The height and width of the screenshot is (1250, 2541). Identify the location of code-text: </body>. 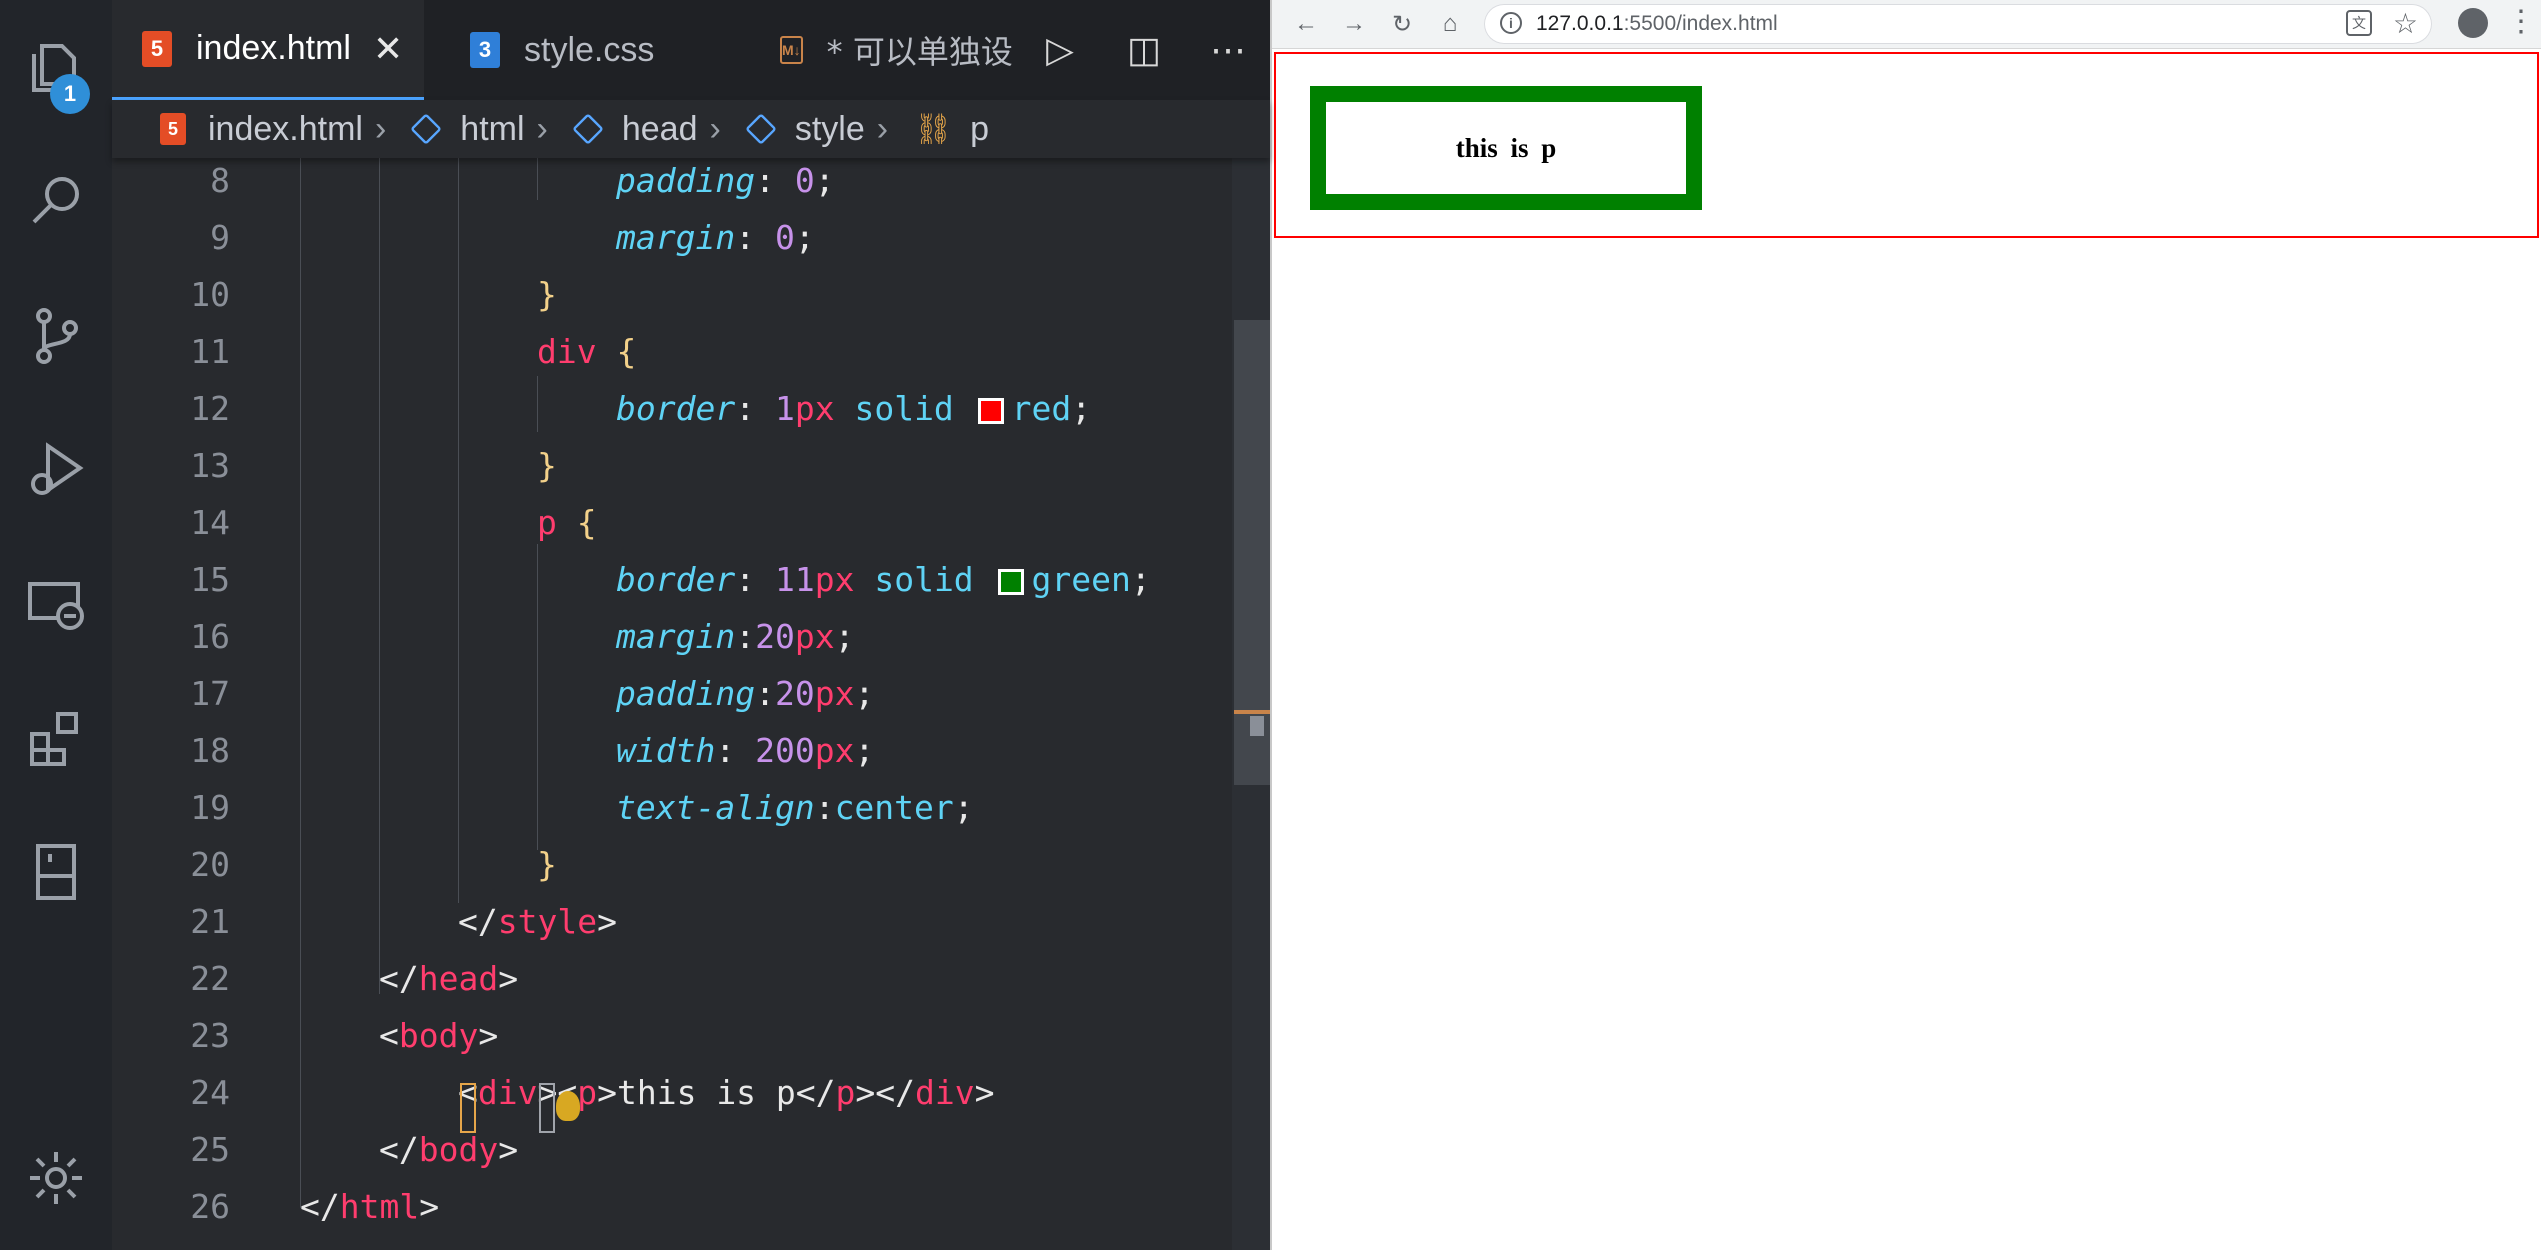
(449, 1149).